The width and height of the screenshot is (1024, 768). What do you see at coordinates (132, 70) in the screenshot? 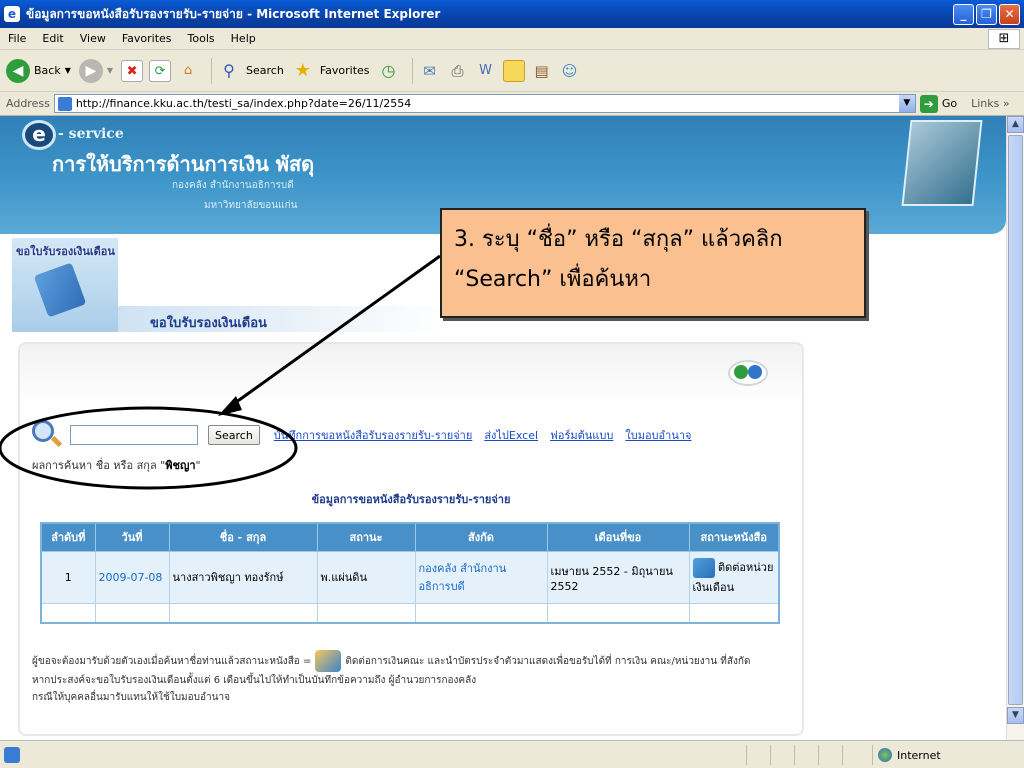
I see `stop-icon: ✖` at bounding box center [132, 70].